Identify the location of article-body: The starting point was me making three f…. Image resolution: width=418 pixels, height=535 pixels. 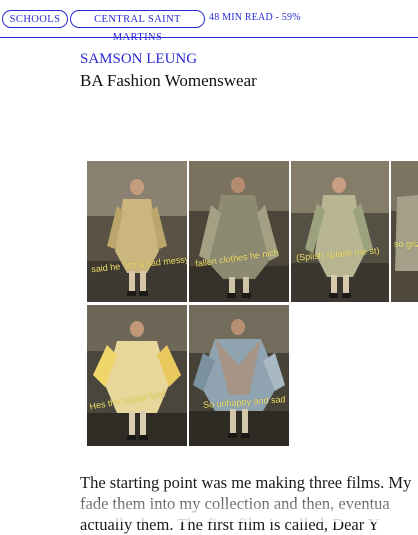
(249, 503).